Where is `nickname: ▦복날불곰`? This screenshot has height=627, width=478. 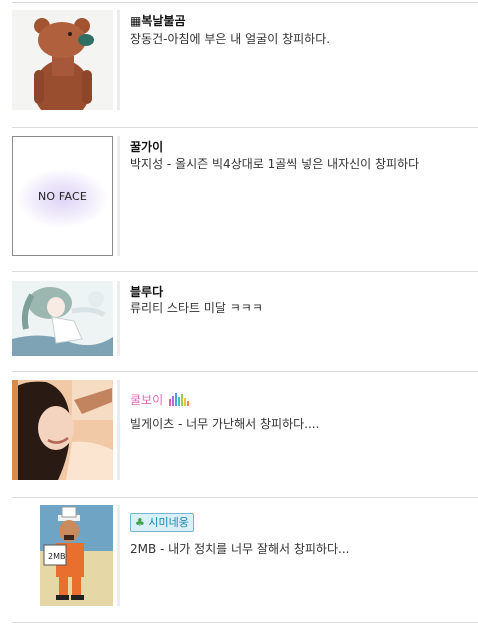 nickname: ▦복날불곰 is located at coordinates (158, 20).